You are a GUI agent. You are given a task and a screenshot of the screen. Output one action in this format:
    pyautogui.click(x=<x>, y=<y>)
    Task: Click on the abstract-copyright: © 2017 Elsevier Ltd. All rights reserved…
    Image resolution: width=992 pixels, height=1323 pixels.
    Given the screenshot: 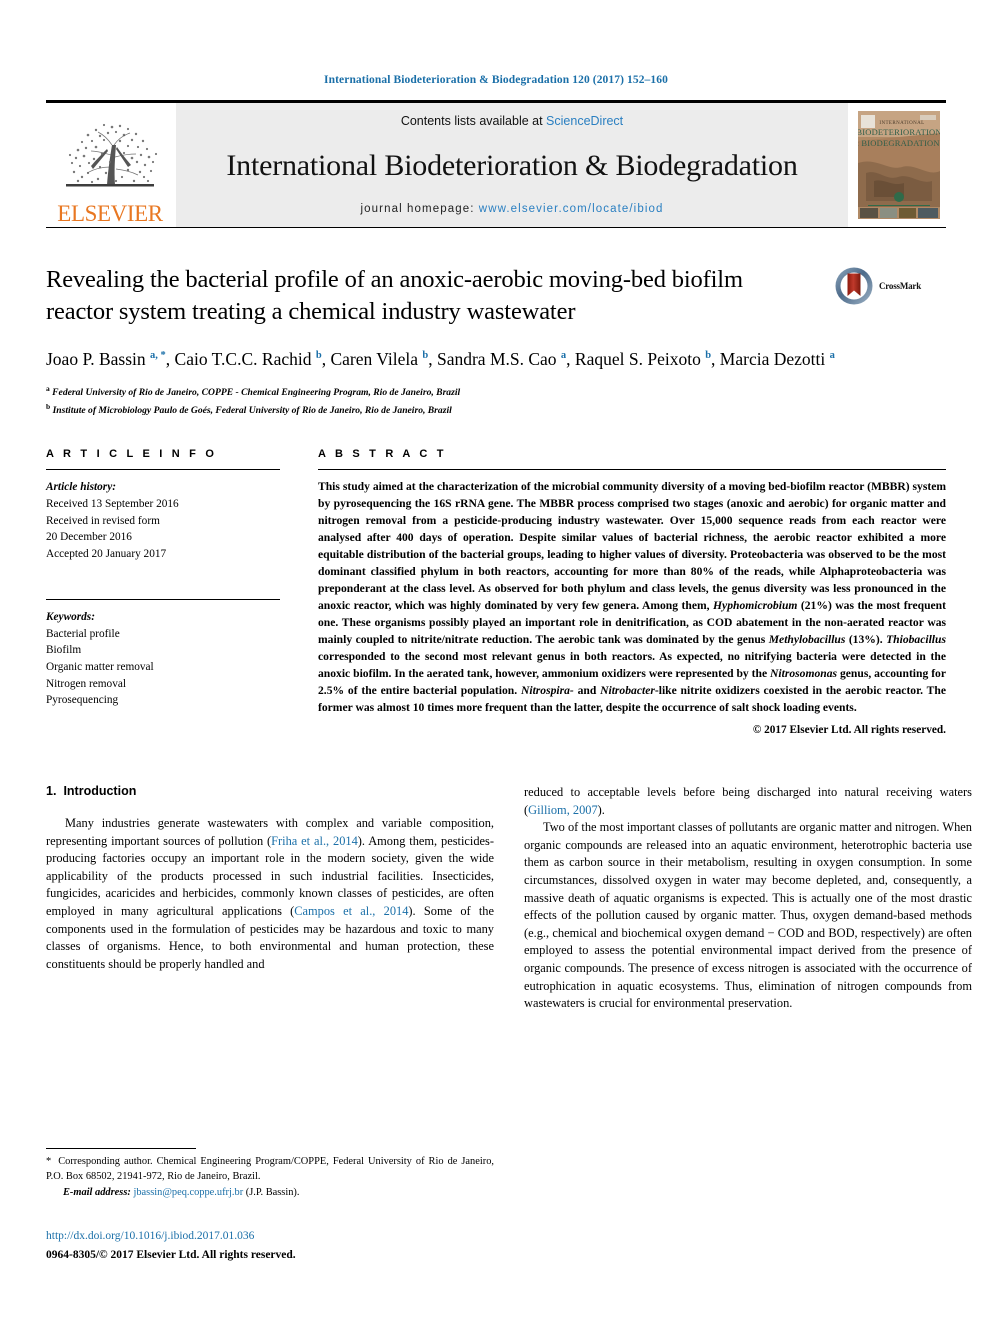 What is the action you would take?
    pyautogui.click(x=849, y=730)
    